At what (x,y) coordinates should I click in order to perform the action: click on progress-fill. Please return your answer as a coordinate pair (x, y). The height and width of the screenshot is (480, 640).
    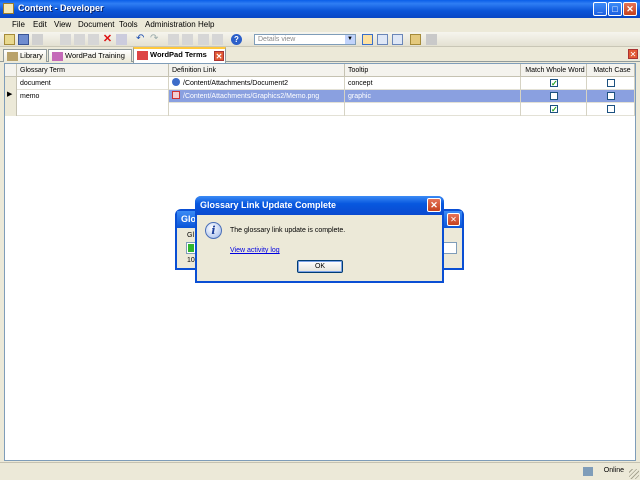
    Looking at the image, I should click on (191, 248).